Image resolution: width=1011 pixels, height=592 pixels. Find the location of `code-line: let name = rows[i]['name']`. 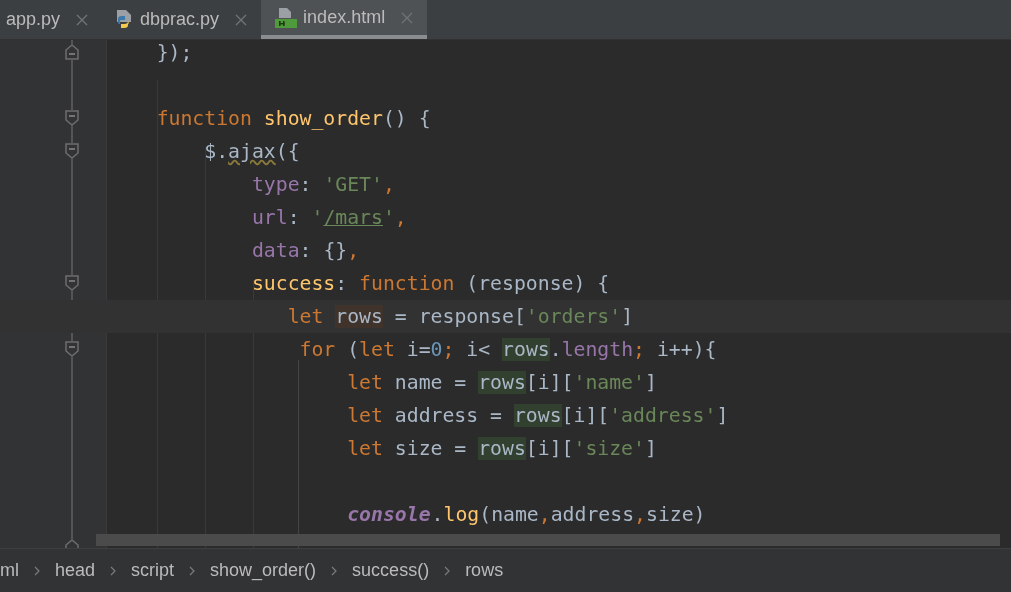

code-line: let name = rows[i]['name'] is located at coordinates (501, 382).